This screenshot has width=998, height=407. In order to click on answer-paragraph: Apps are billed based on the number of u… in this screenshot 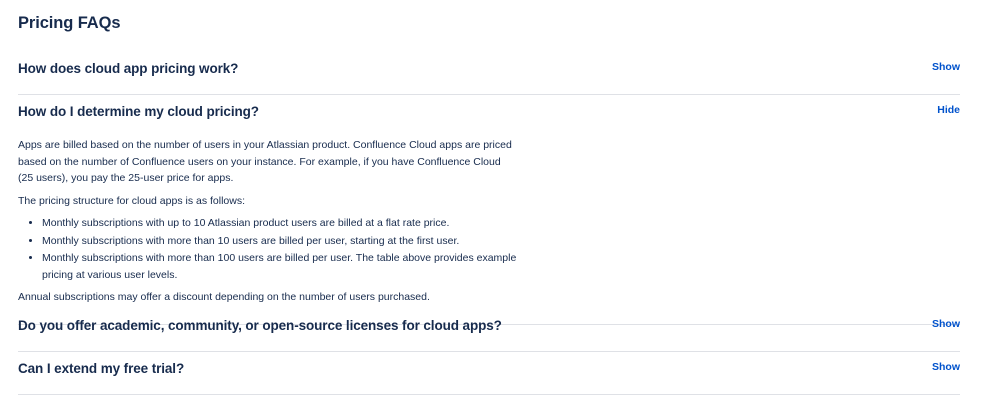, I will do `click(265, 161)`.